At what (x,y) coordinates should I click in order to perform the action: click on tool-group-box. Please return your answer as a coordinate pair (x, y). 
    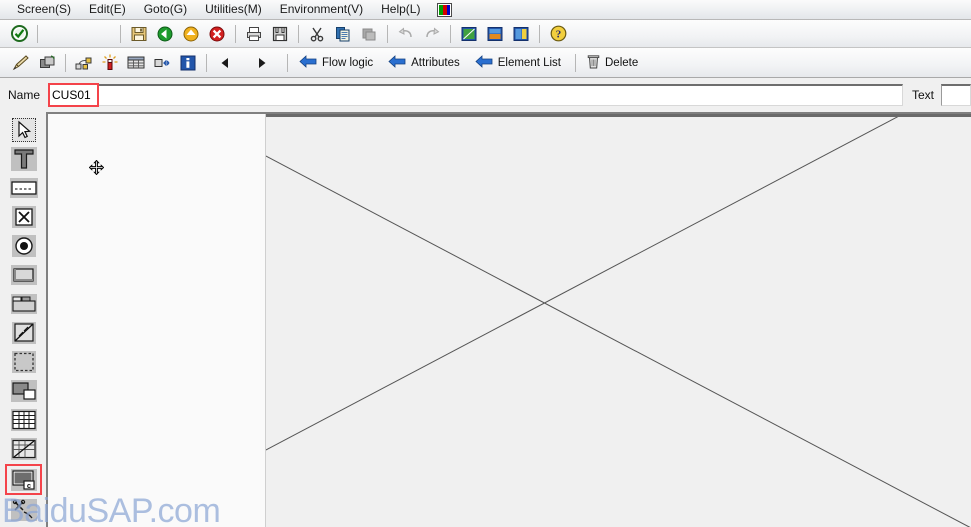
    Looking at the image, I should click on (23, 362).